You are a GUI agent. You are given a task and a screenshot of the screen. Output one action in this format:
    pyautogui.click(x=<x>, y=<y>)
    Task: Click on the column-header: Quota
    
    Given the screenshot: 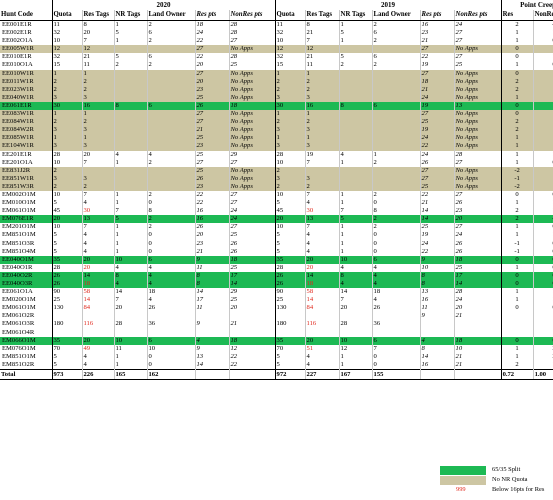 What is the action you would take?
    pyautogui.click(x=290, y=15)
    